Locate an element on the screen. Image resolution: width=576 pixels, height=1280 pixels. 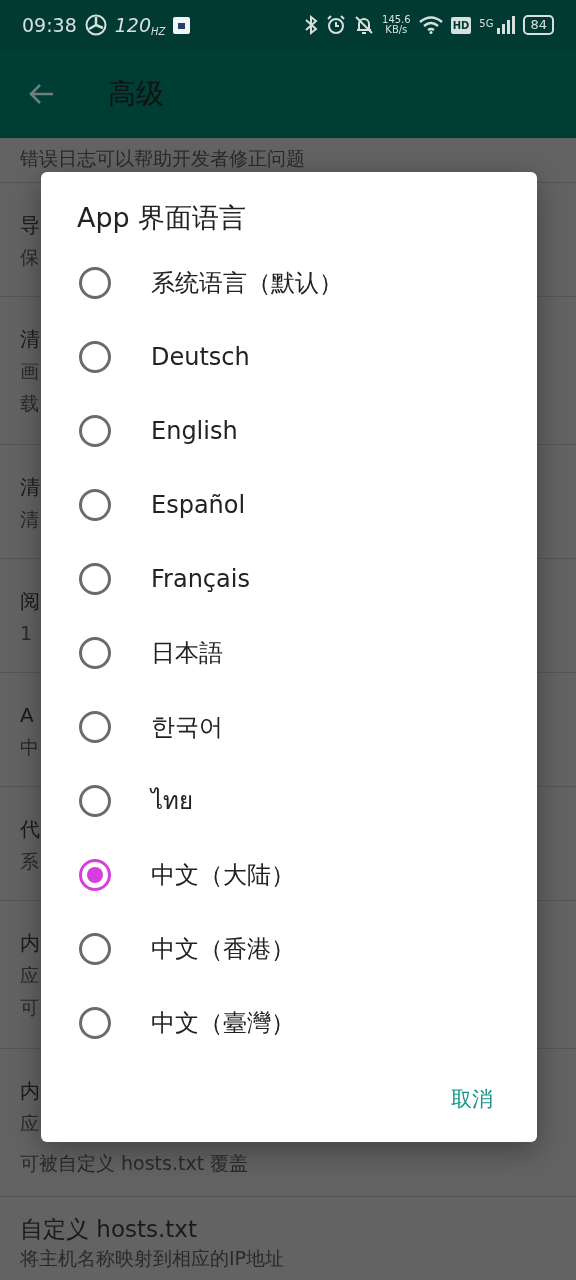
clock-text: 09:38 is located at coordinates (49, 25).